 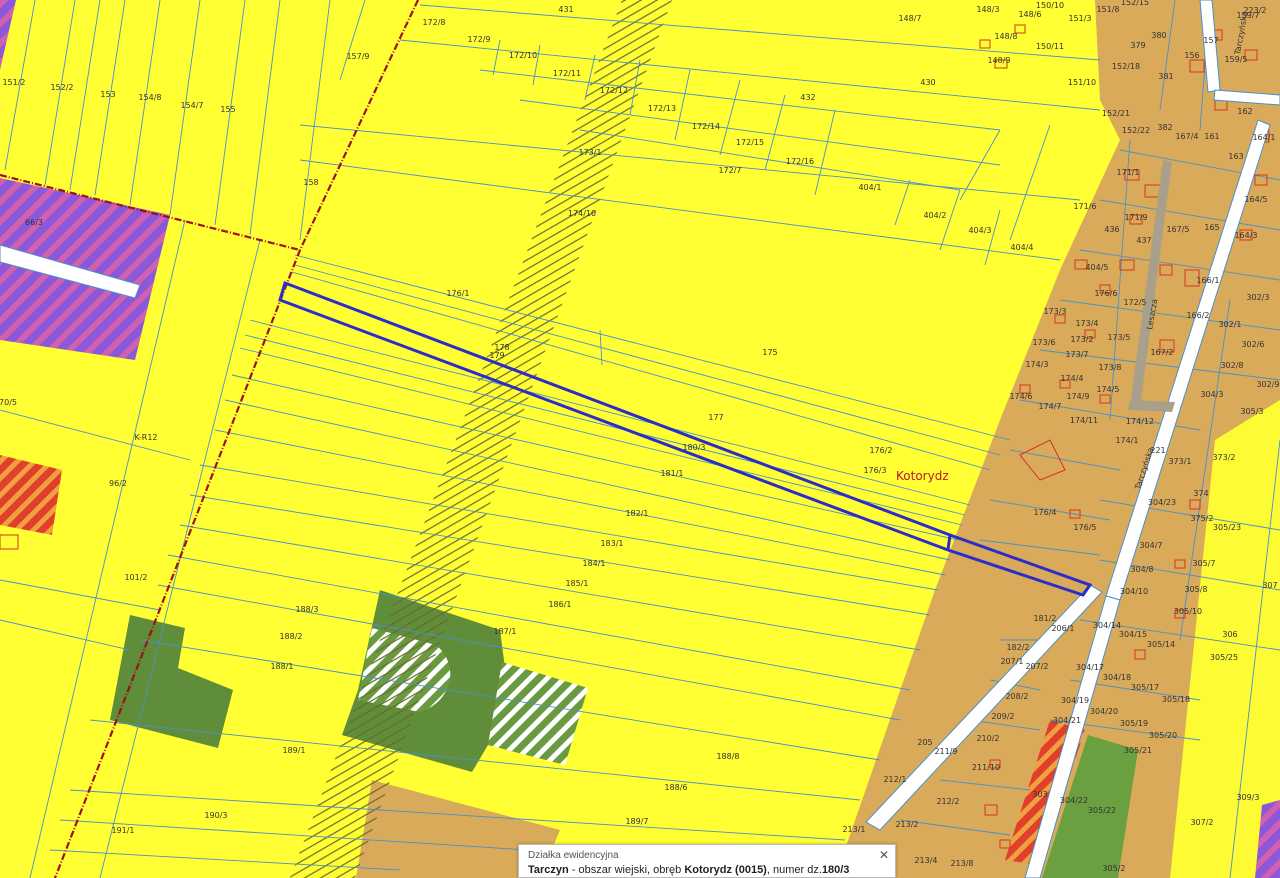 What do you see at coordinates (874, 470) in the screenshot?
I see `parcel-number-label: 176/3` at bounding box center [874, 470].